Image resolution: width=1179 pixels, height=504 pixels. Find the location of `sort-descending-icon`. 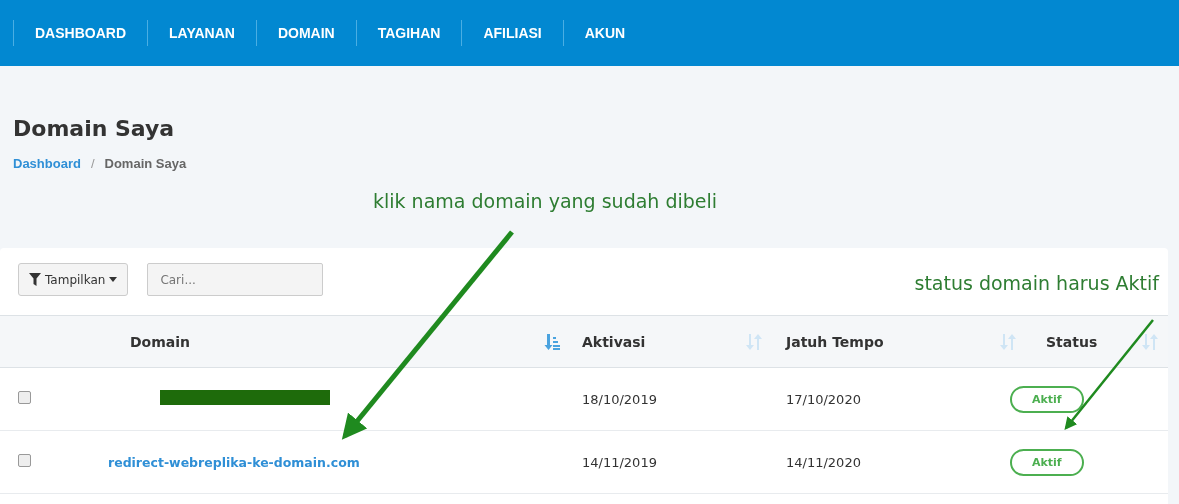

sort-descending-icon is located at coordinates (552, 341).